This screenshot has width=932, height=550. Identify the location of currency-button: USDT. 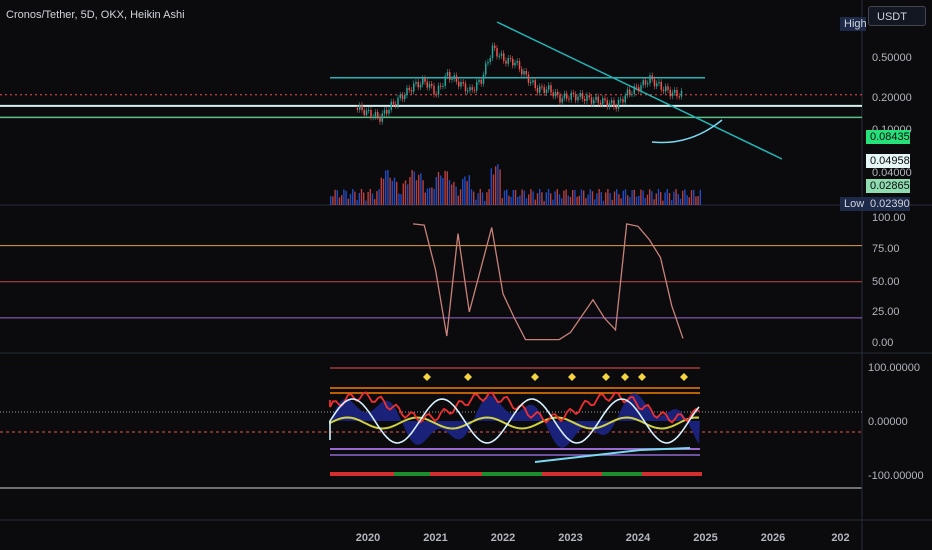
(897, 16).